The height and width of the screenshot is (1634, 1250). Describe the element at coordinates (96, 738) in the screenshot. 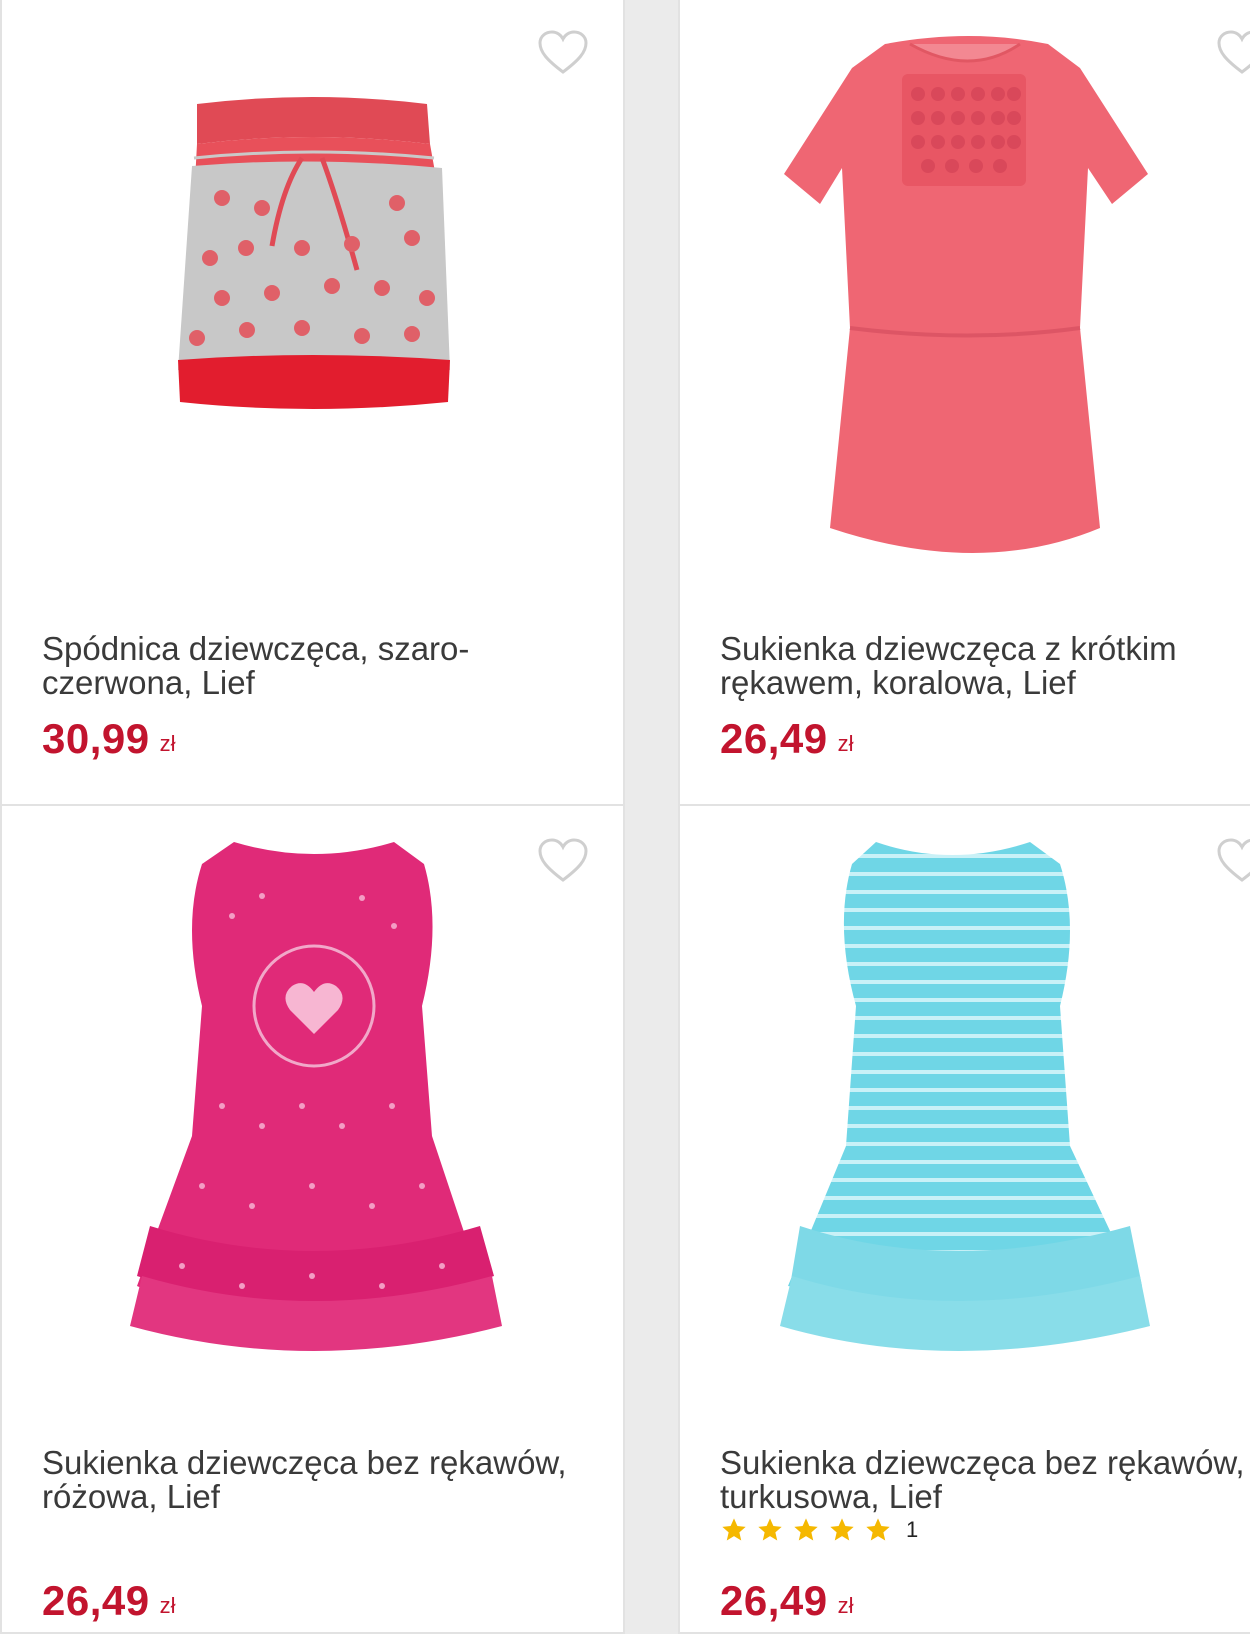

I see `price-value: 30,99` at that location.